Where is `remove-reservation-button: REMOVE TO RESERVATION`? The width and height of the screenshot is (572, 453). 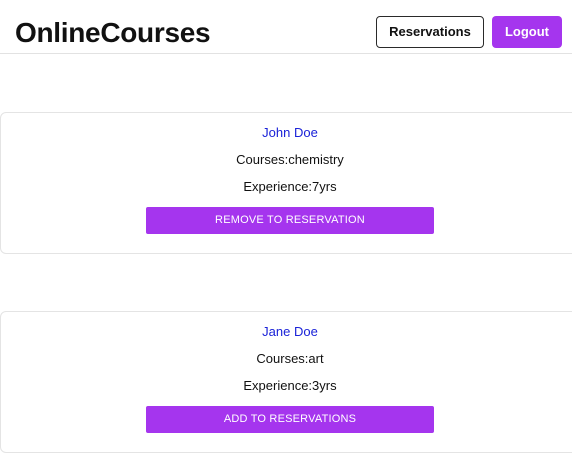
remove-reservation-button: REMOVE TO RESERVATION is located at coordinates (290, 220).